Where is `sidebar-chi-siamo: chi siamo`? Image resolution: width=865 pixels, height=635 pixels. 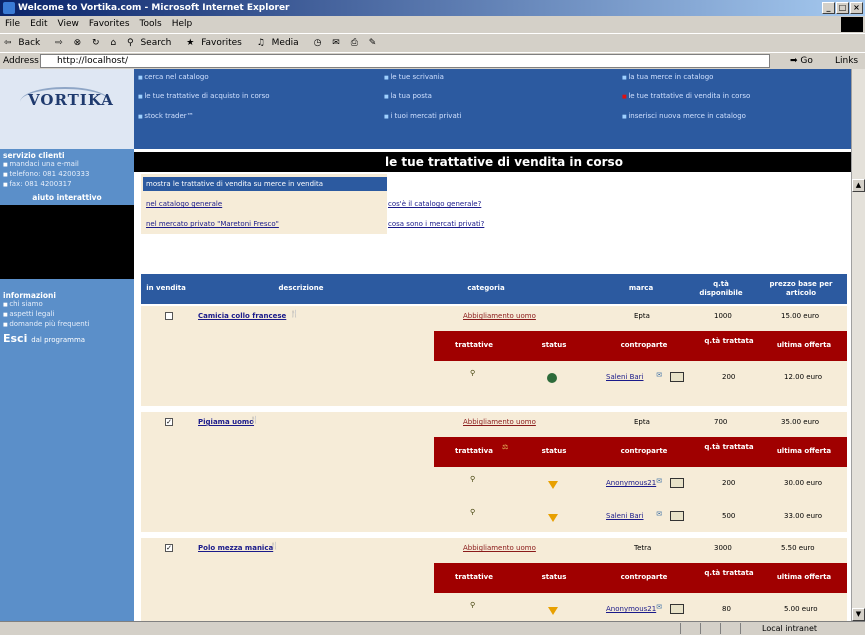
sidebar-chi-siamo: chi siamo is located at coordinates (67, 305).